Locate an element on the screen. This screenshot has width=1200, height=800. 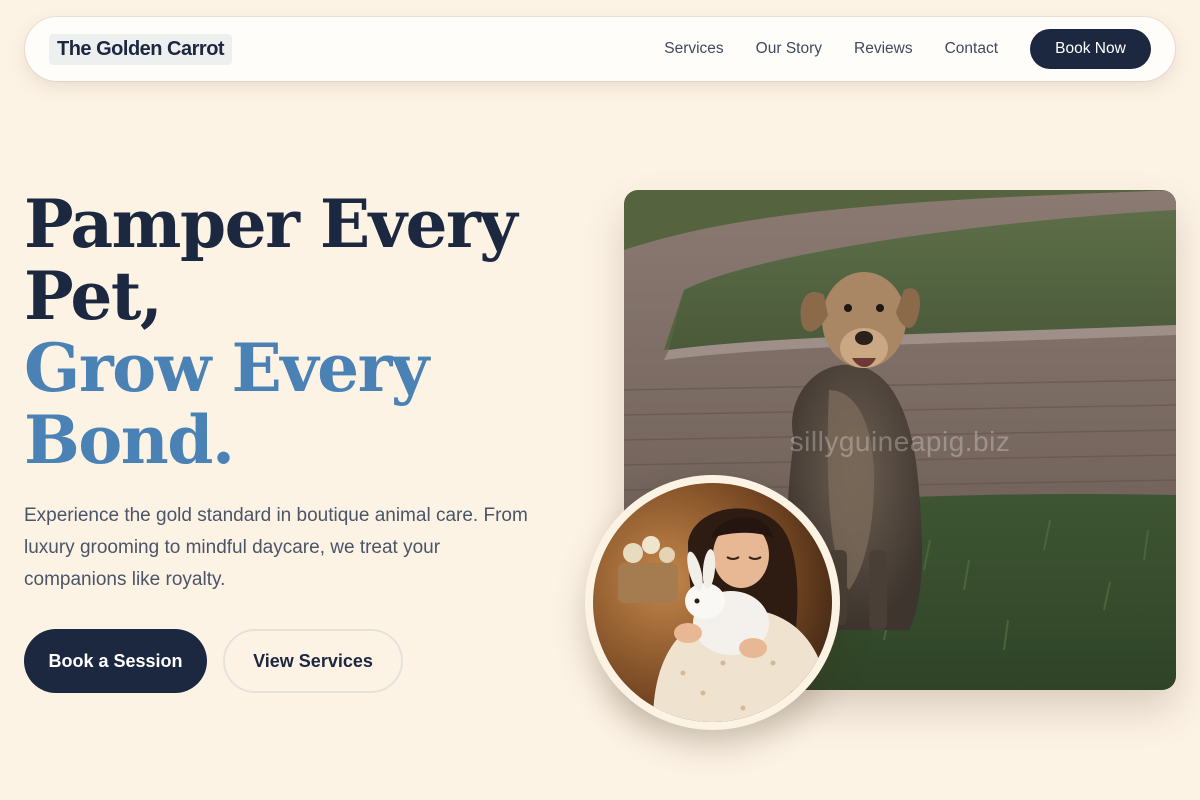
nav-link-reviews: Reviews is located at coordinates (883, 49).